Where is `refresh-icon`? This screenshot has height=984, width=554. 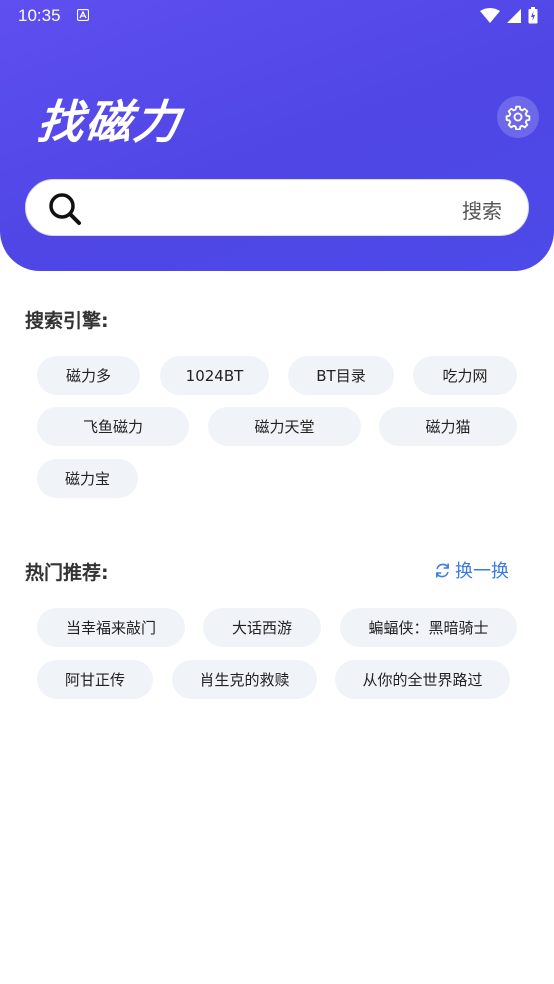 refresh-icon is located at coordinates (442, 570).